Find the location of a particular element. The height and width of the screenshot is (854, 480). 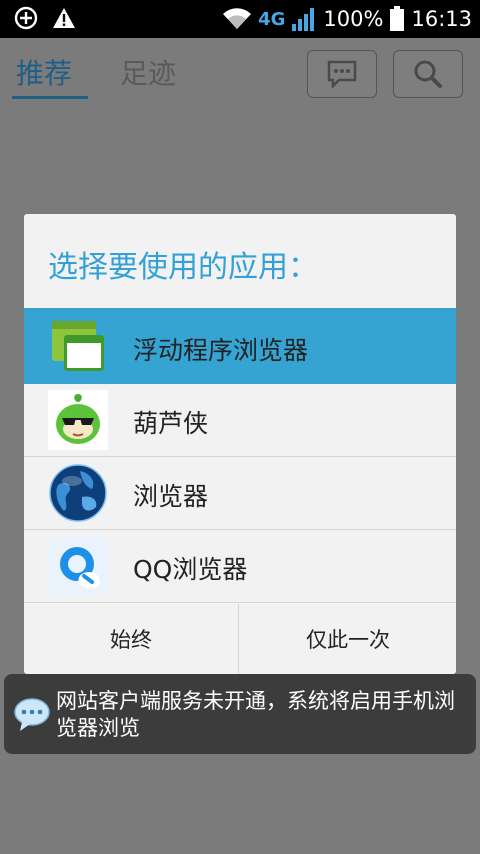

dialog-buttons: 始终 仅此一次 is located at coordinates (240, 639).